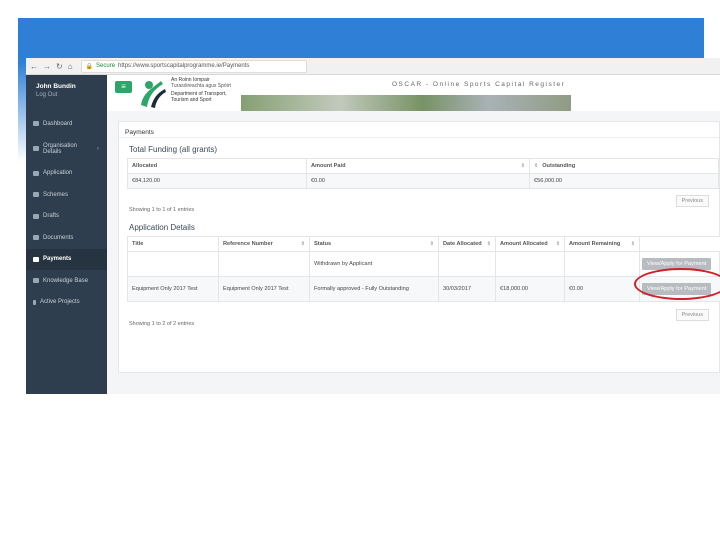  Describe the element at coordinates (34, 302) in the screenshot. I see `pin-icon` at that location.